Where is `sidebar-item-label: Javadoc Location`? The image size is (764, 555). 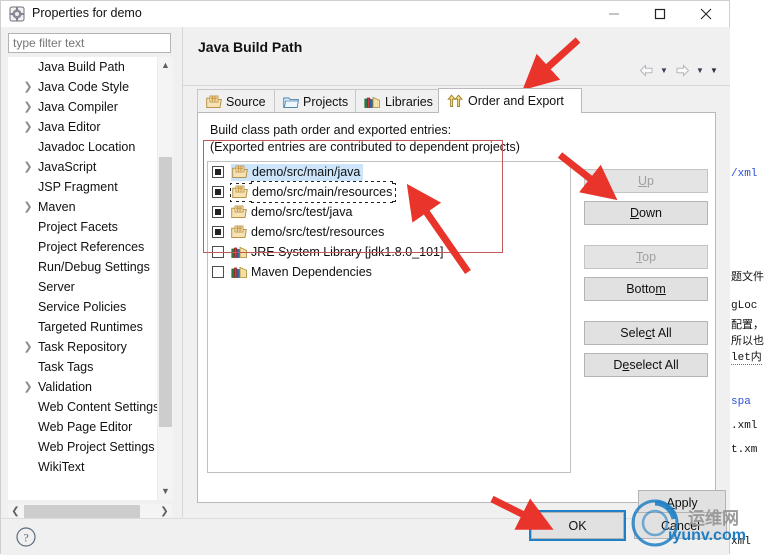
sidebar-item-label: Javadoc Location is located at coordinates (87, 147).